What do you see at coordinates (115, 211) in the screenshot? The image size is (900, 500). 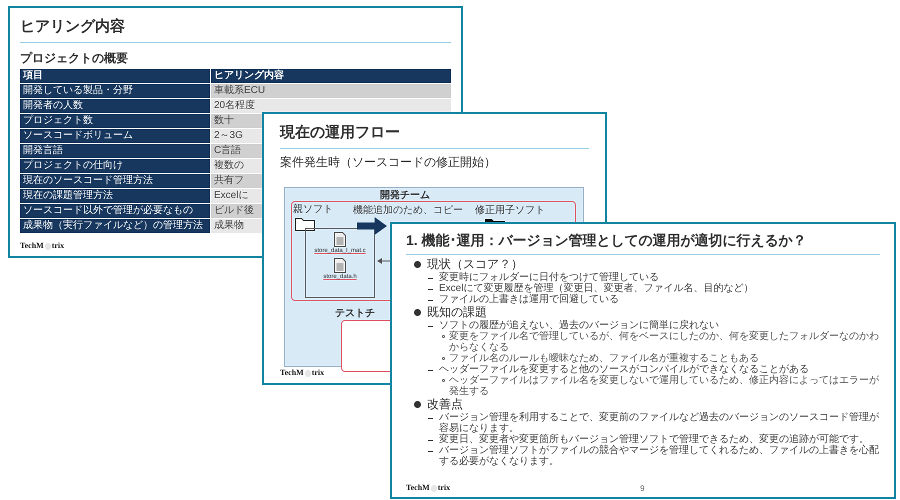 I see `table-cell: ソースコード以外で管理が必要なもの` at bounding box center [115, 211].